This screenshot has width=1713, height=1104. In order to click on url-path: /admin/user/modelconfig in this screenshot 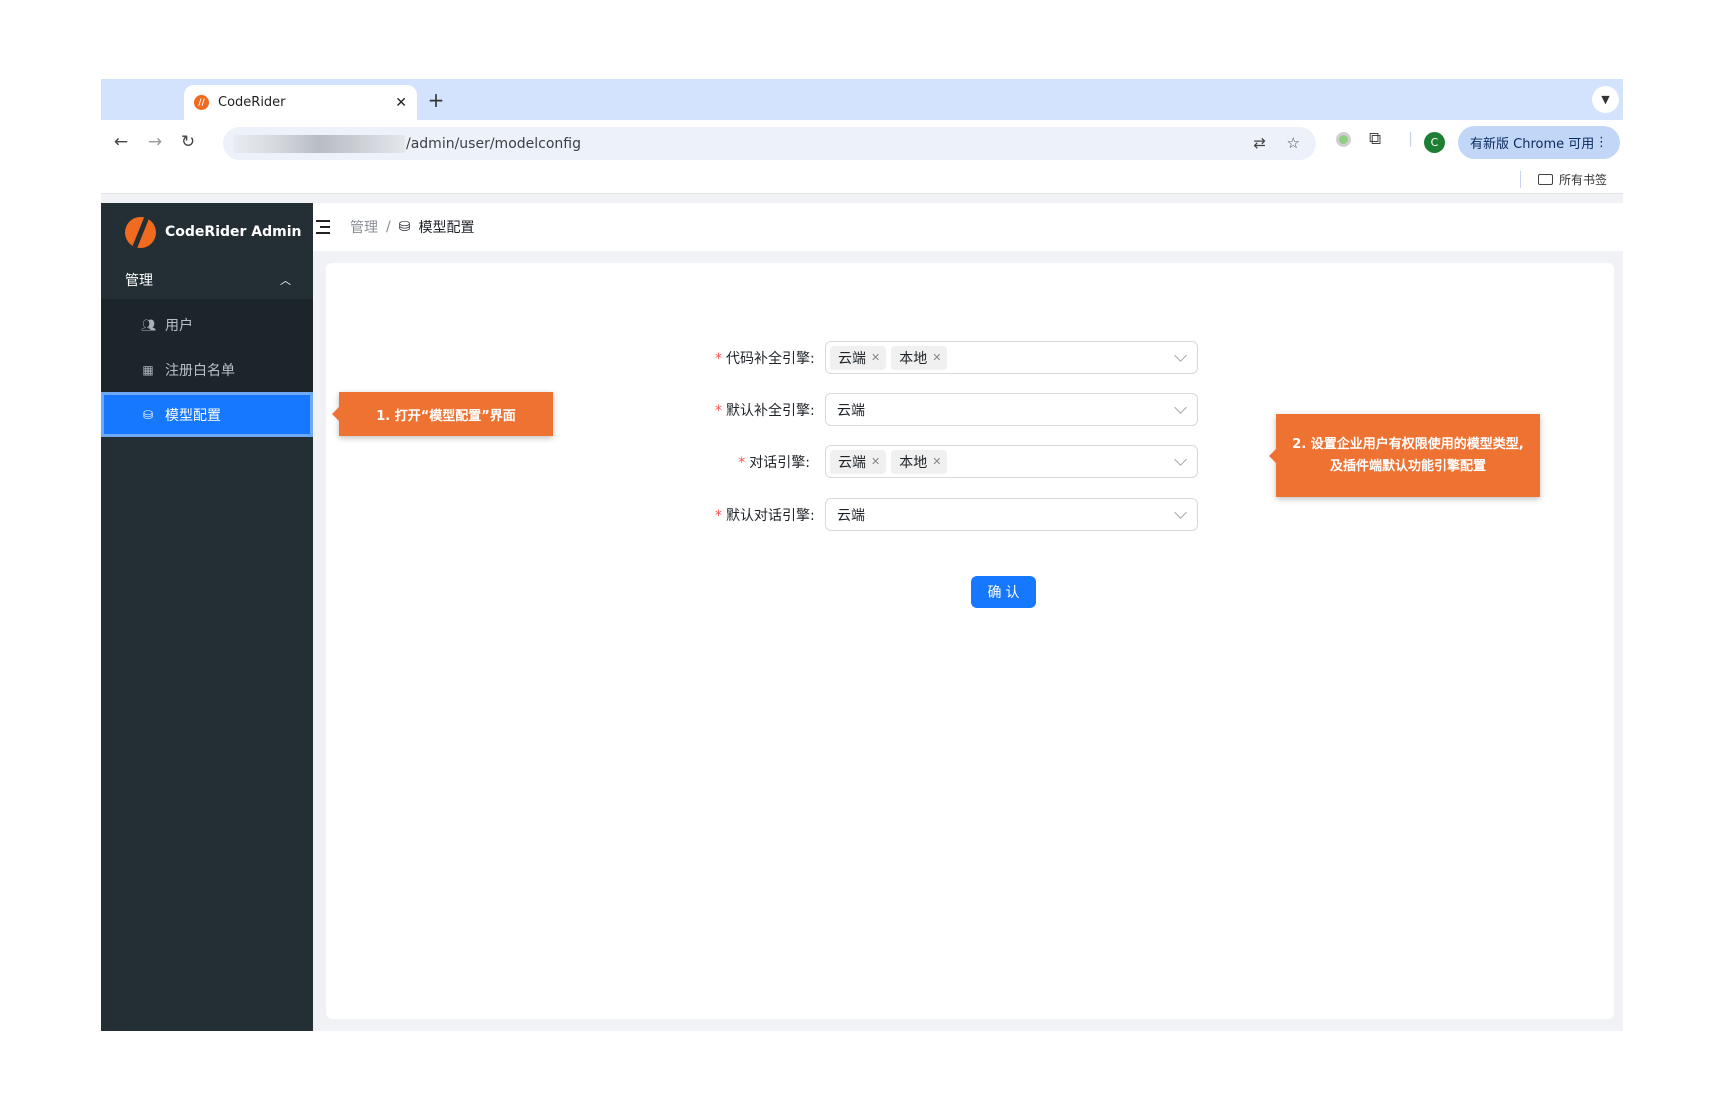, I will do `click(493, 143)`.